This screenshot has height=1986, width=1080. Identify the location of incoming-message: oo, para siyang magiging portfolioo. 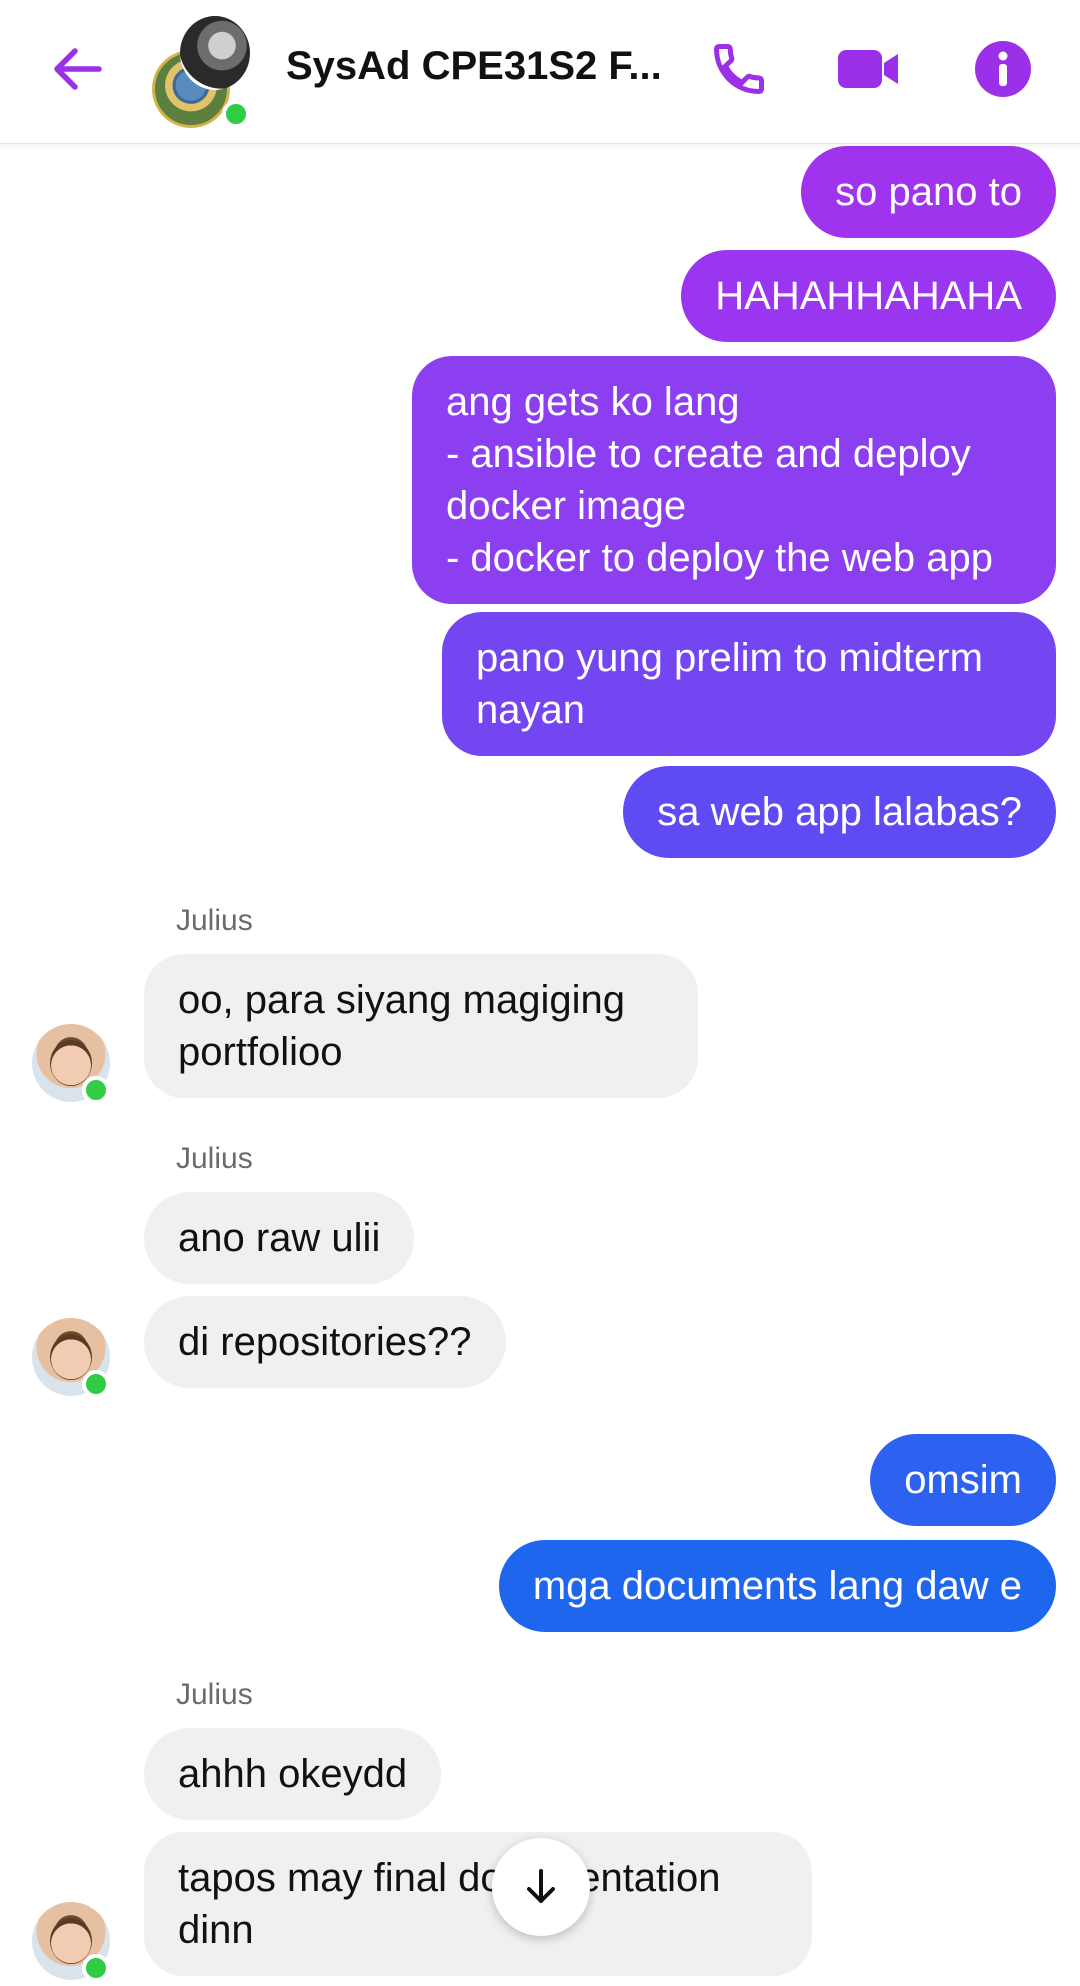
(421, 1026).